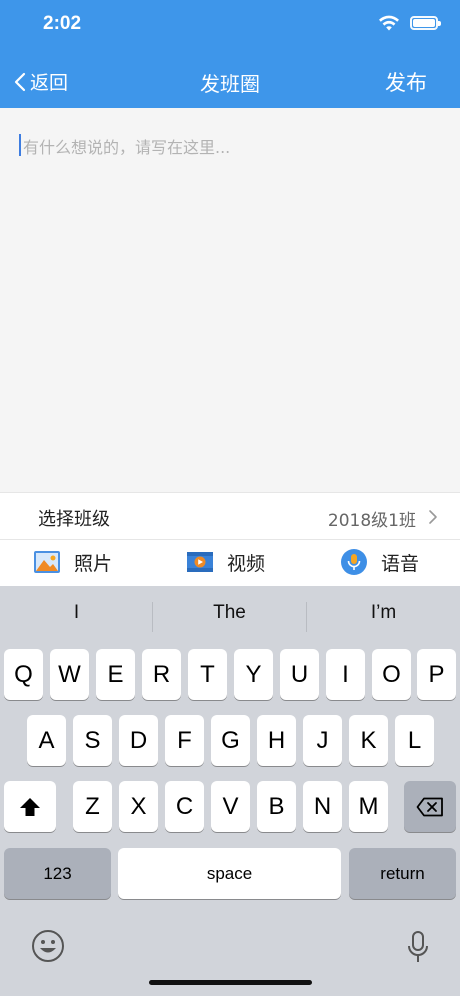 The height and width of the screenshot is (996, 460). What do you see at coordinates (400, 563) in the screenshot?
I see `voice-label: 语音` at bounding box center [400, 563].